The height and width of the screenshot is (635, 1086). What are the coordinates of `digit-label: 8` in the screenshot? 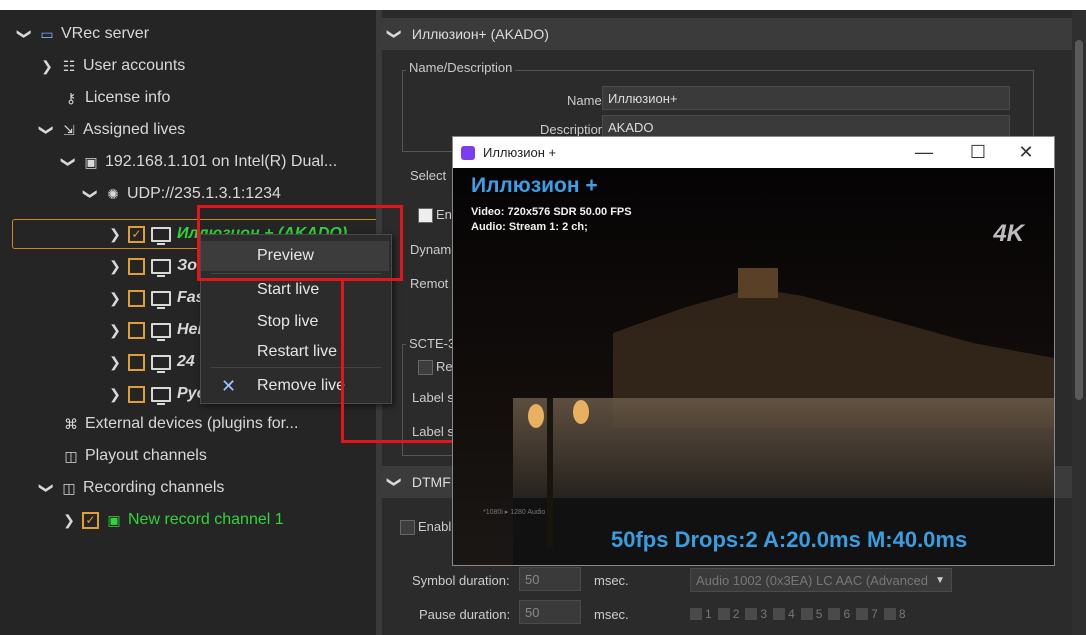 It's located at (902, 614).